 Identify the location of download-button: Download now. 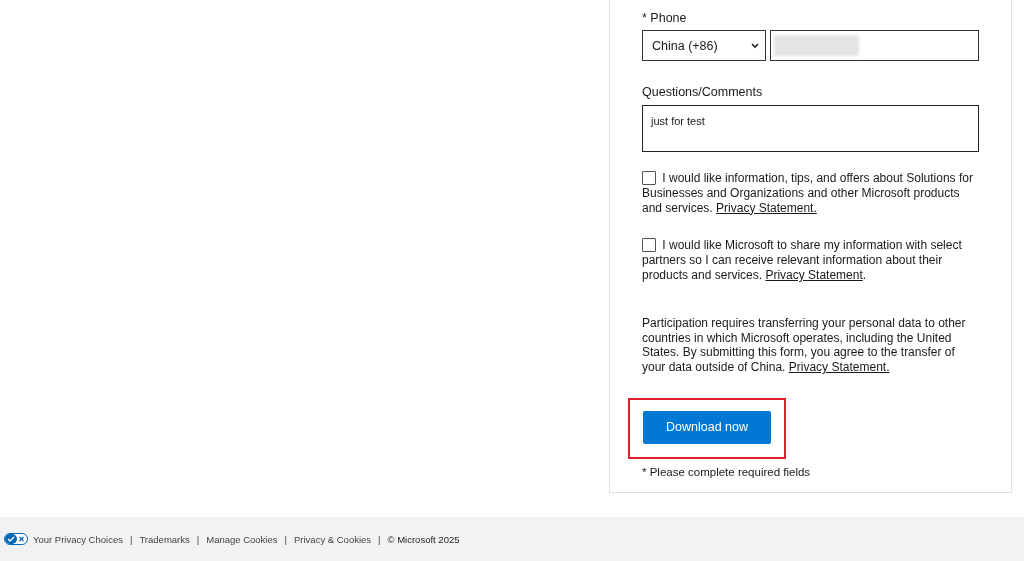
(707, 427).